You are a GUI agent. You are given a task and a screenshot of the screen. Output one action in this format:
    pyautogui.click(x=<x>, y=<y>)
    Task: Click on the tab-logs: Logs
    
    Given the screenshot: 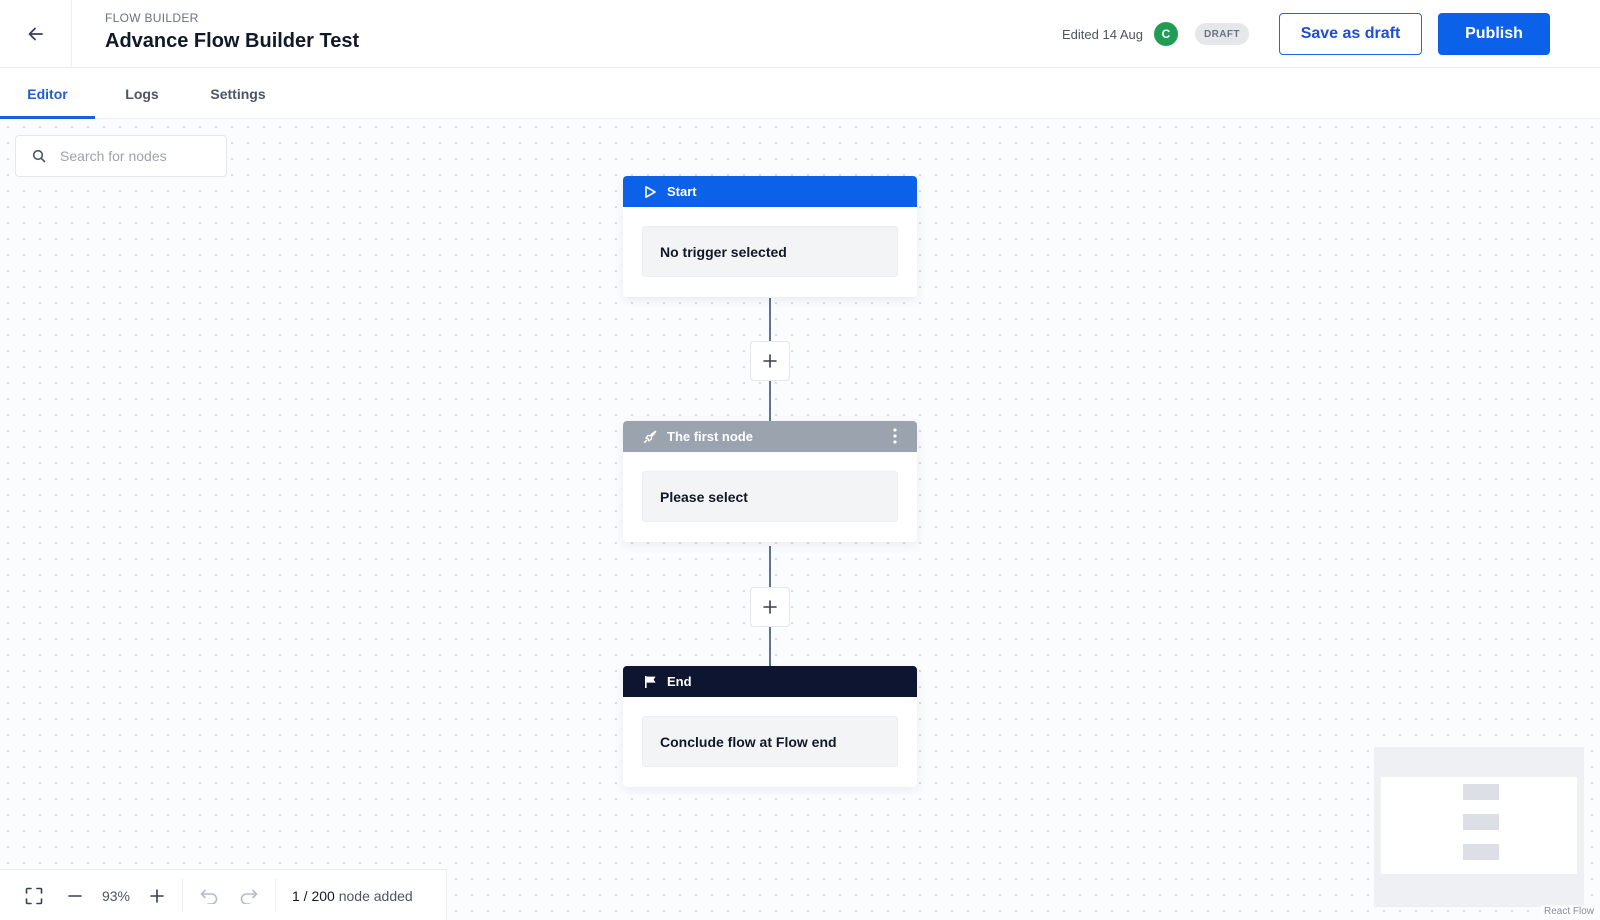 What is the action you would take?
    pyautogui.click(x=142, y=93)
    